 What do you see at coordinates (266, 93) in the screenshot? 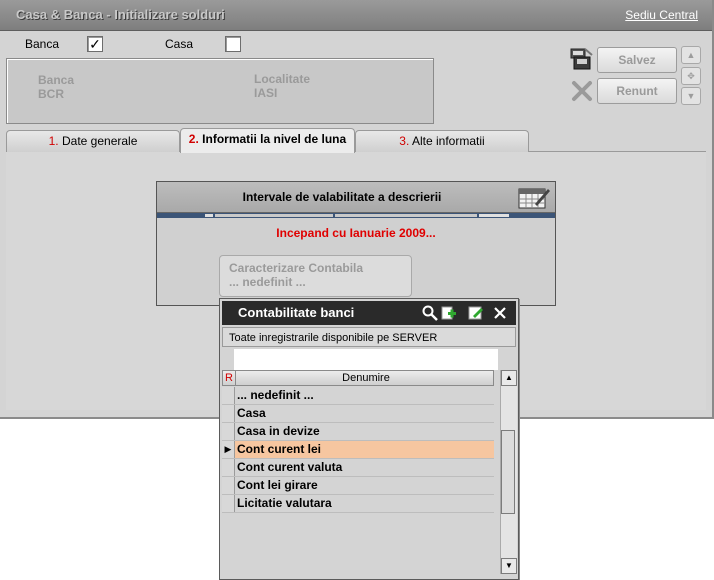
I see `info-localitate-value: IASI` at bounding box center [266, 93].